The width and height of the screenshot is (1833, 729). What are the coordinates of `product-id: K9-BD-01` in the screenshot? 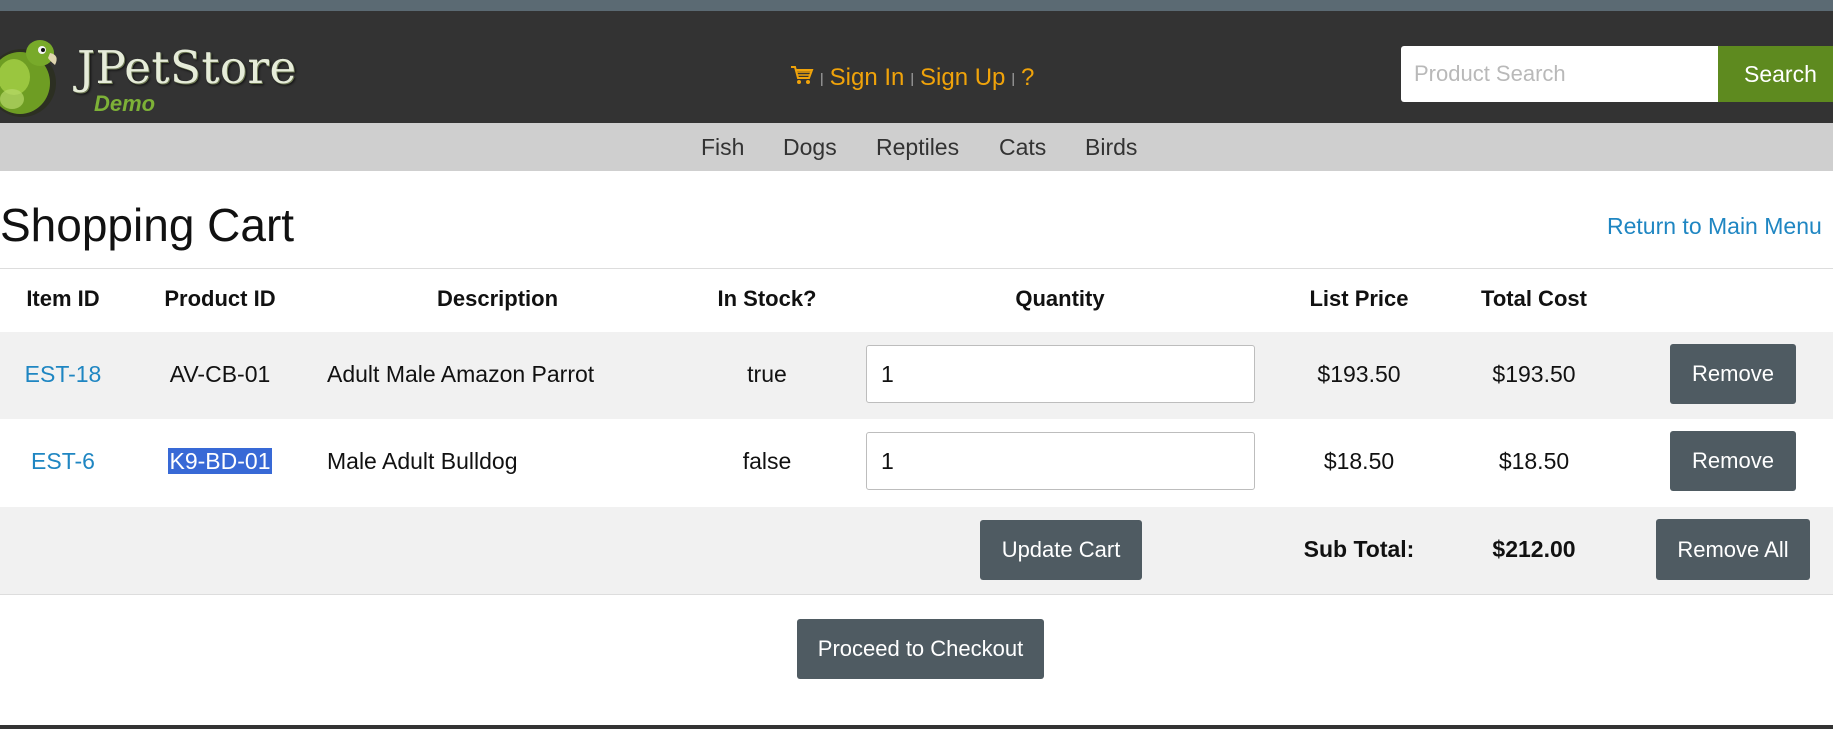 It's located at (220, 461).